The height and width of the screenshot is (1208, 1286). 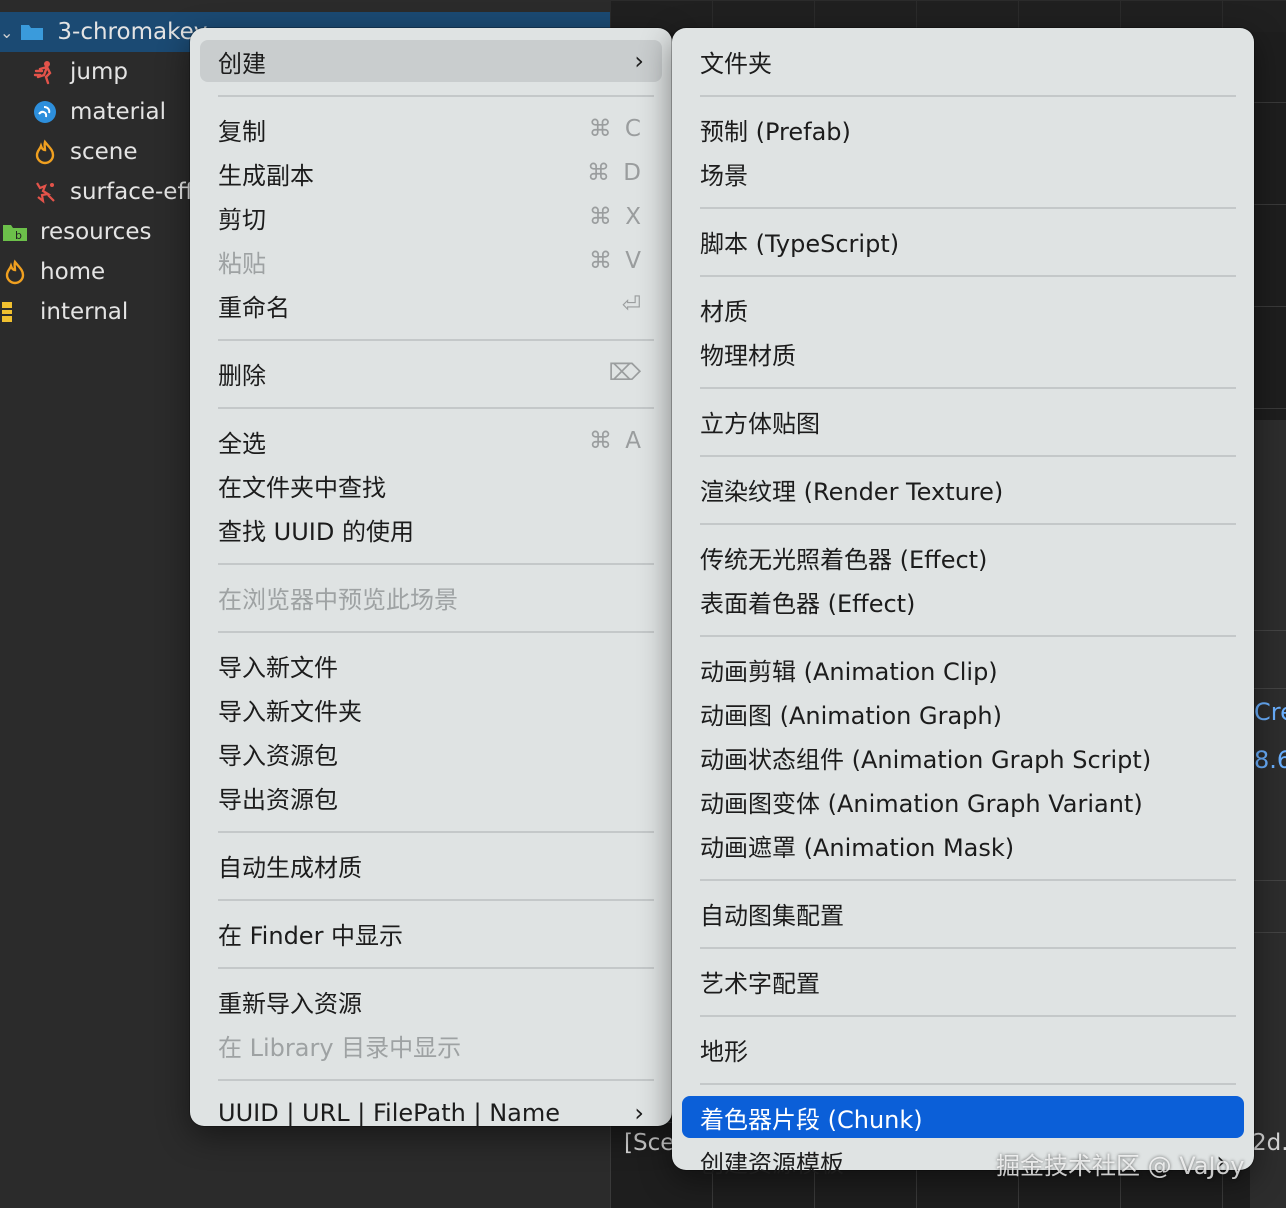 I want to click on menu-item-label: 自动生成材质, so click(x=290, y=867).